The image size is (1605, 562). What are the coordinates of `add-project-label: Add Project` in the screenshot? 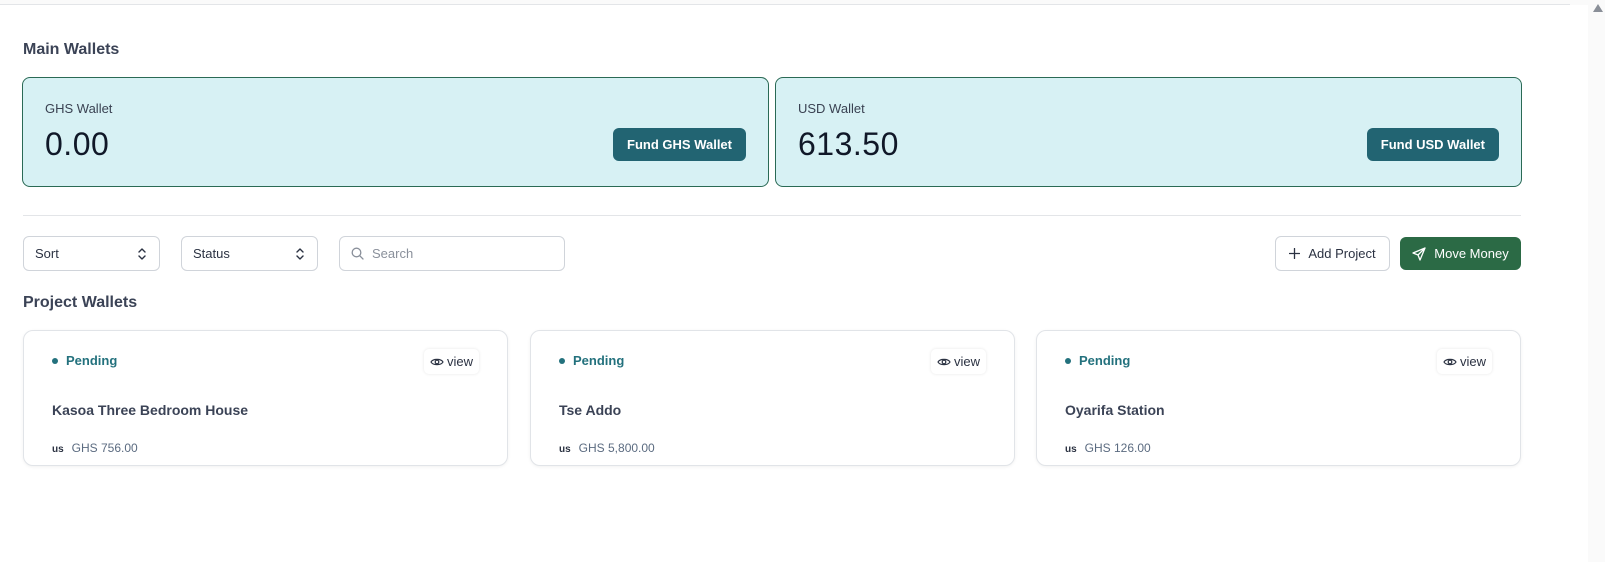 It's located at (1342, 253).